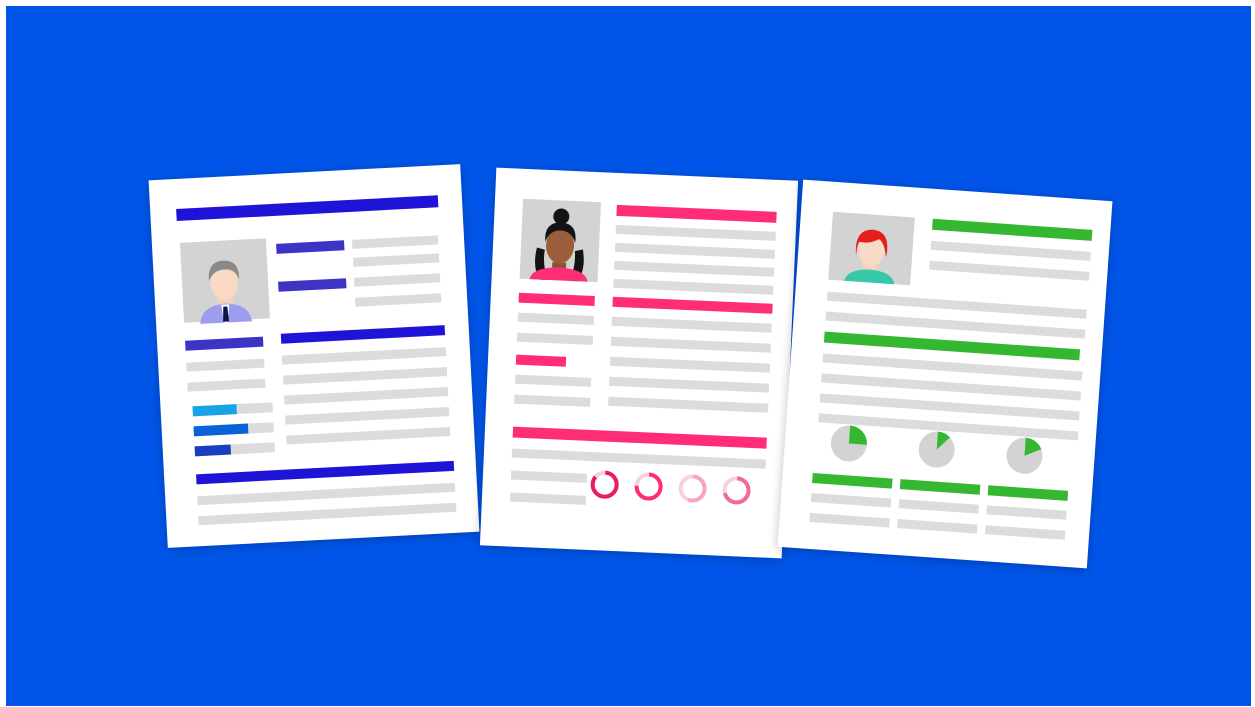  Describe the element at coordinates (224, 281) in the screenshot. I see `man-avatar-icon` at that location.